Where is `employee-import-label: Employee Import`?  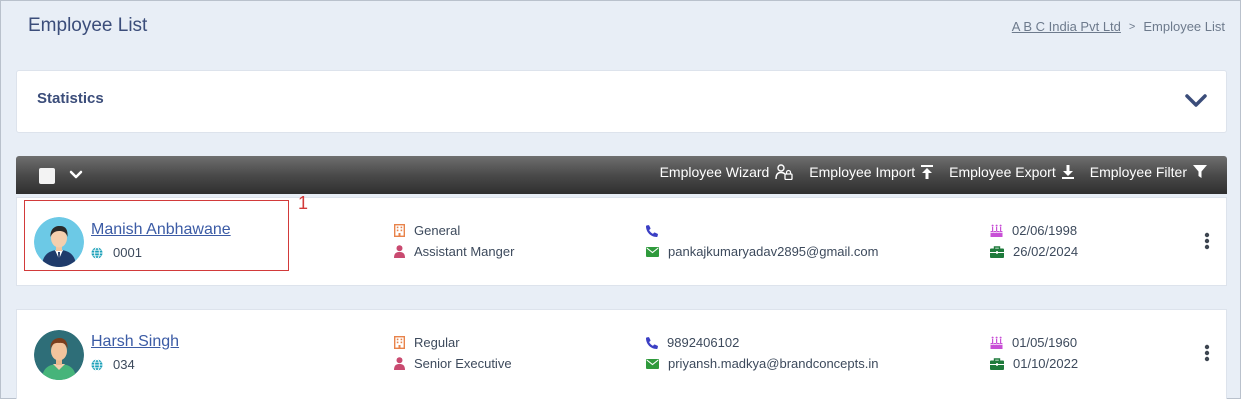
employee-import-label: Employee Import is located at coordinates (862, 172).